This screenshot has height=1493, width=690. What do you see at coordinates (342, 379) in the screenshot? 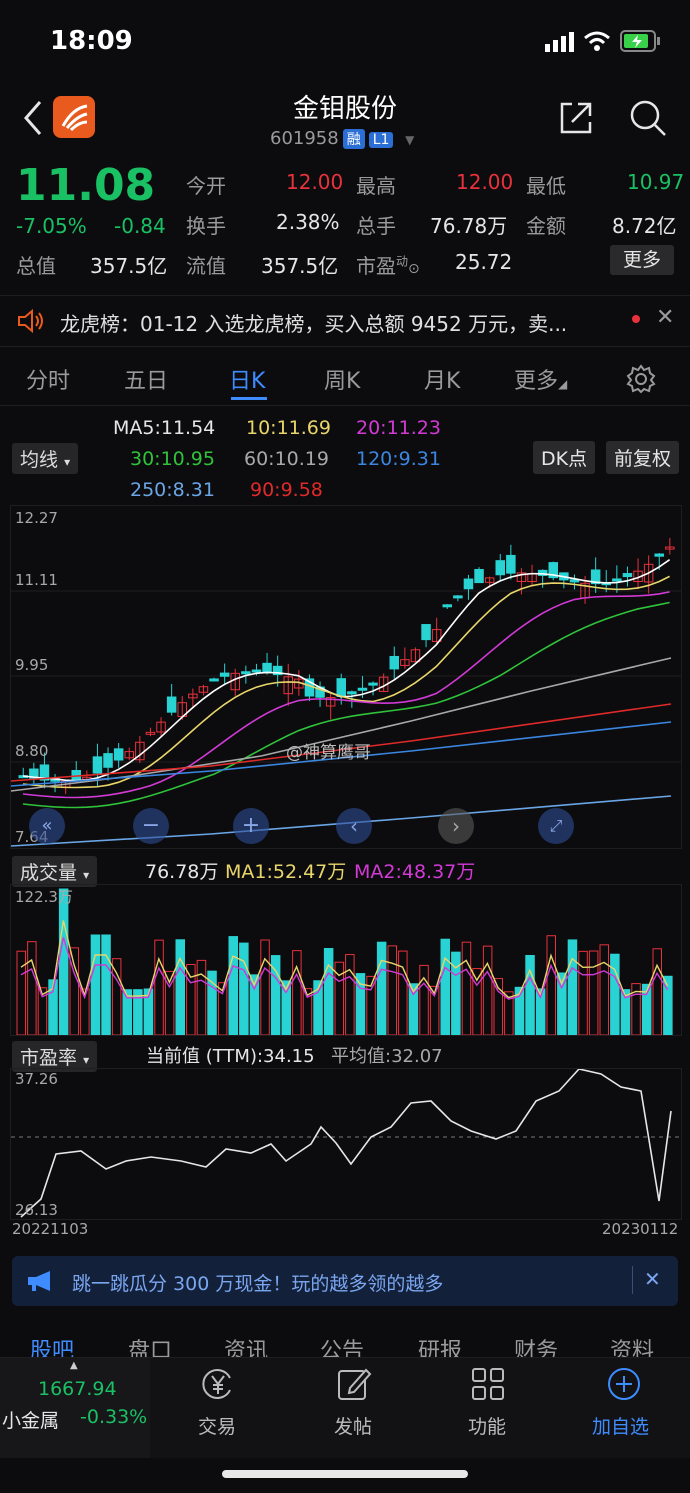
I see `tab-weekly-k: 周K` at bounding box center [342, 379].